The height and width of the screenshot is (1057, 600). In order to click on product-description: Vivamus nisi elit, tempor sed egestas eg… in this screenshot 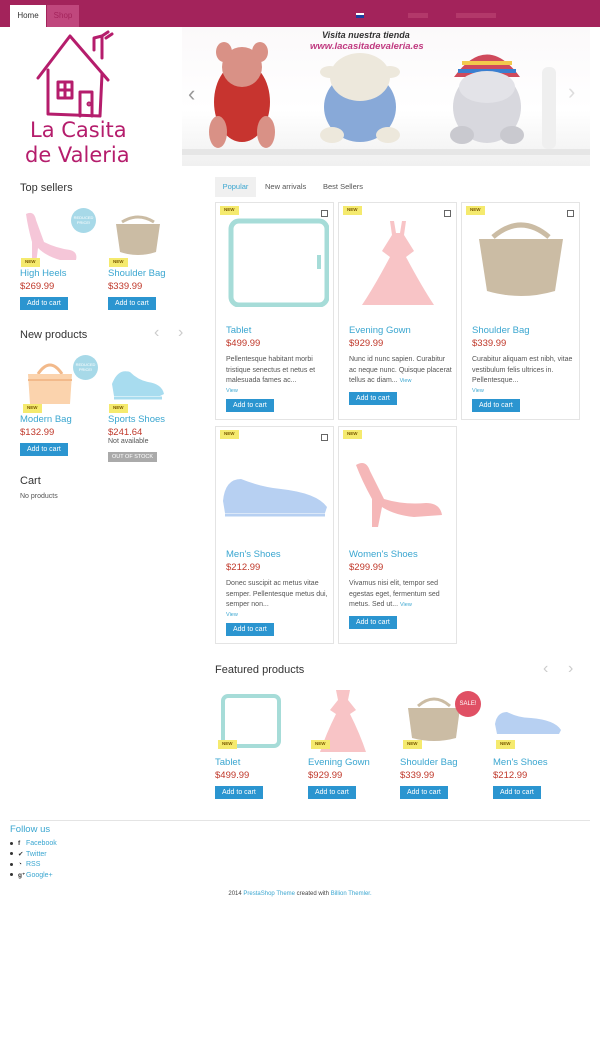, I will do `click(401, 595)`.